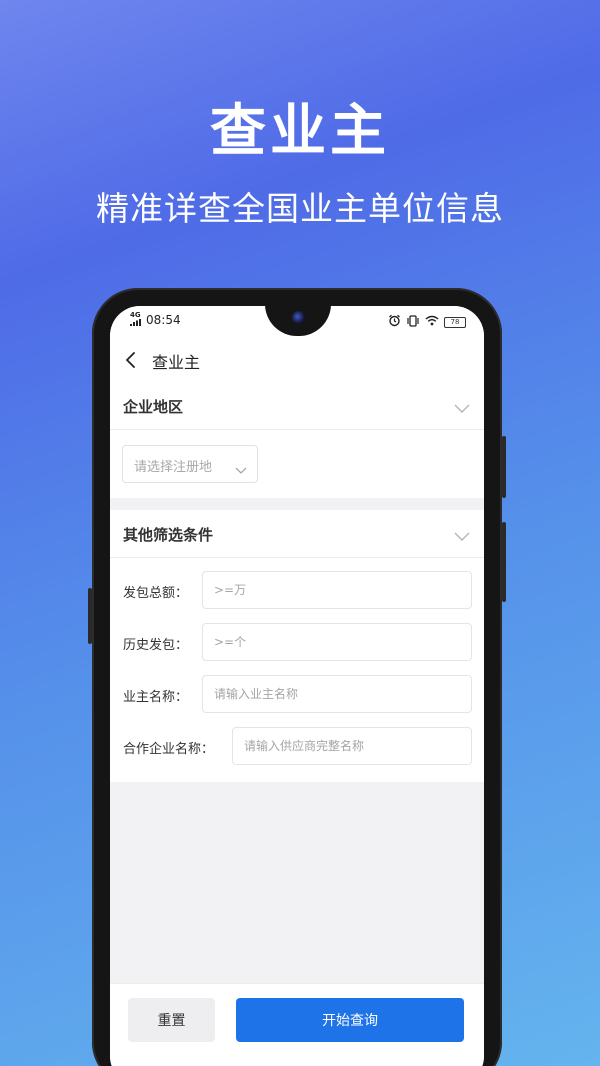 The image size is (600, 1066). I want to click on section-title: 企业地区, so click(153, 407).